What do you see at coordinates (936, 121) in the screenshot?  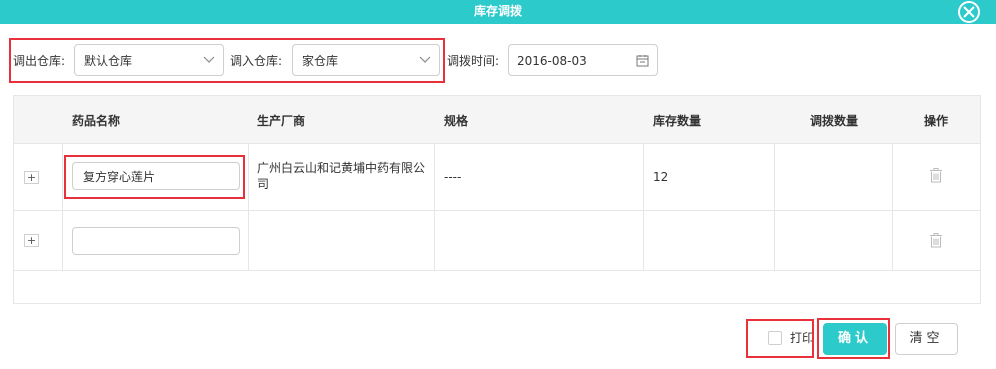 I see `col-actions: 操作` at bounding box center [936, 121].